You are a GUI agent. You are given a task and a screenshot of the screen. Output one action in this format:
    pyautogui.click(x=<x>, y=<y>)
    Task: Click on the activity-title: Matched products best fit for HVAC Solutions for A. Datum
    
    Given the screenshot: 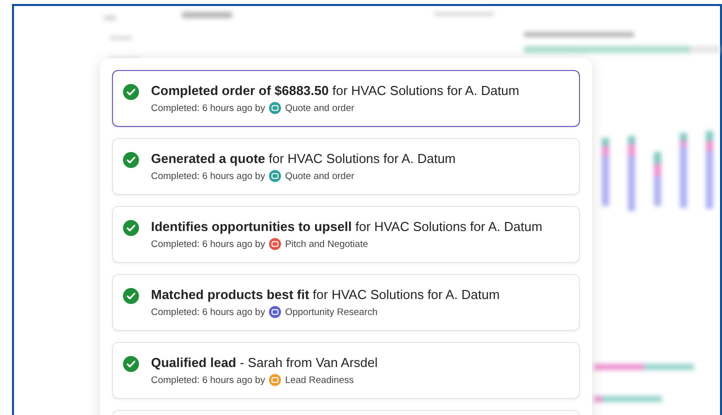 What is the action you would take?
    pyautogui.click(x=325, y=294)
    